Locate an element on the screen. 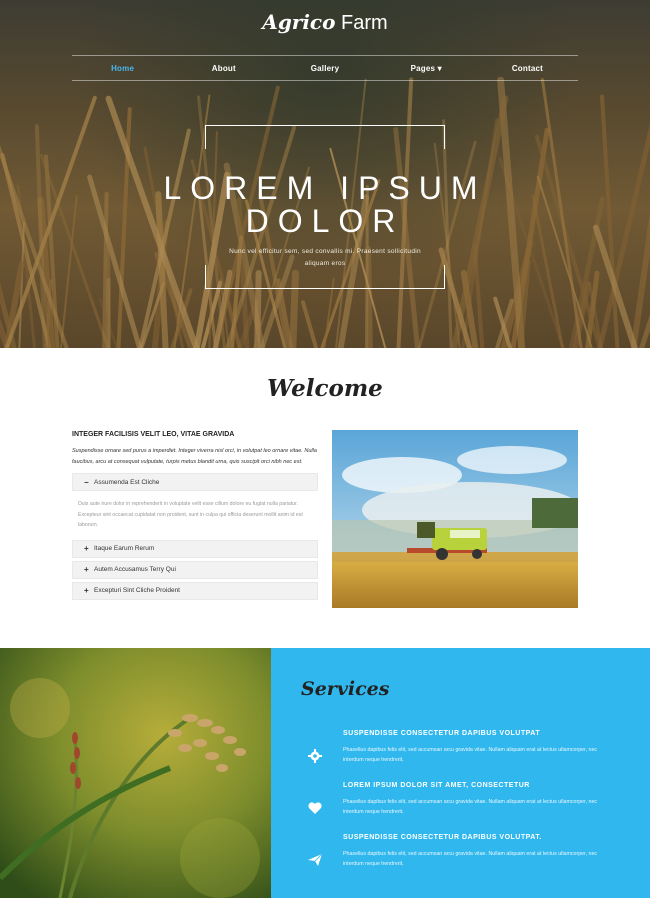  rice-plant-image is located at coordinates (135, 773).